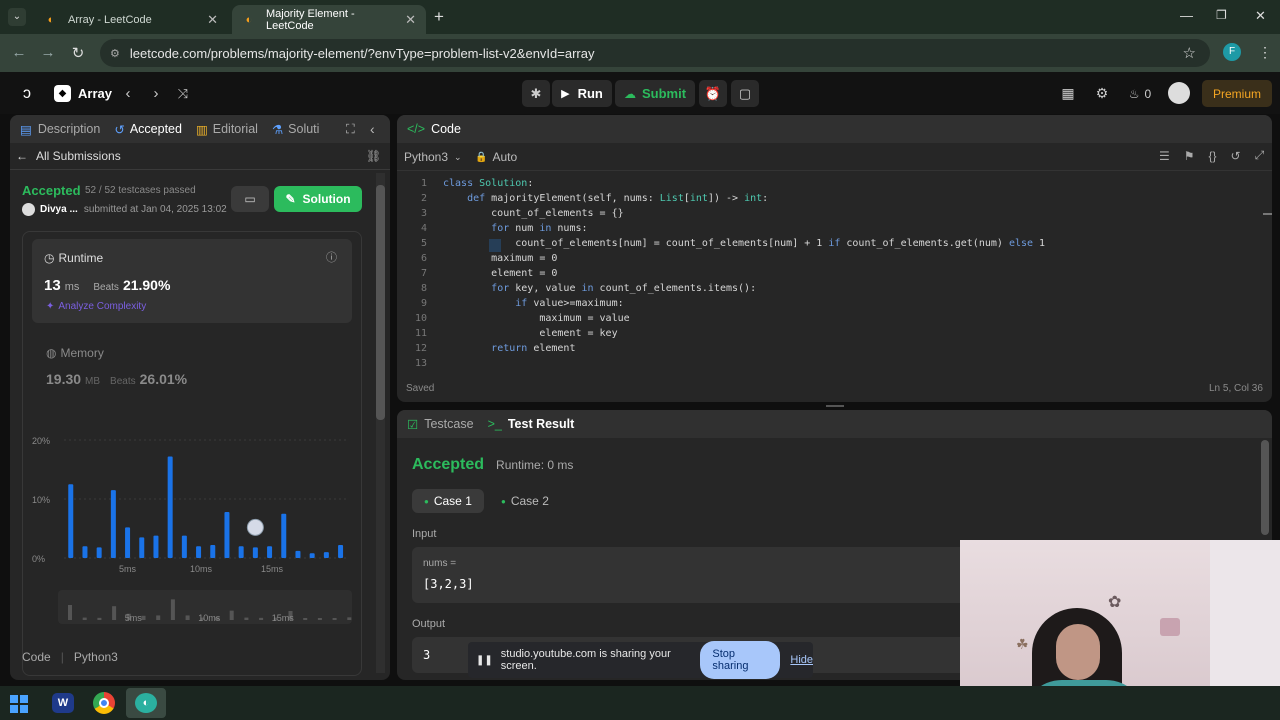 Image resolution: width=1280 pixels, height=720 pixels. What do you see at coordinates (420, 348) in the screenshot?
I see `line-number: 12` at bounding box center [420, 348].